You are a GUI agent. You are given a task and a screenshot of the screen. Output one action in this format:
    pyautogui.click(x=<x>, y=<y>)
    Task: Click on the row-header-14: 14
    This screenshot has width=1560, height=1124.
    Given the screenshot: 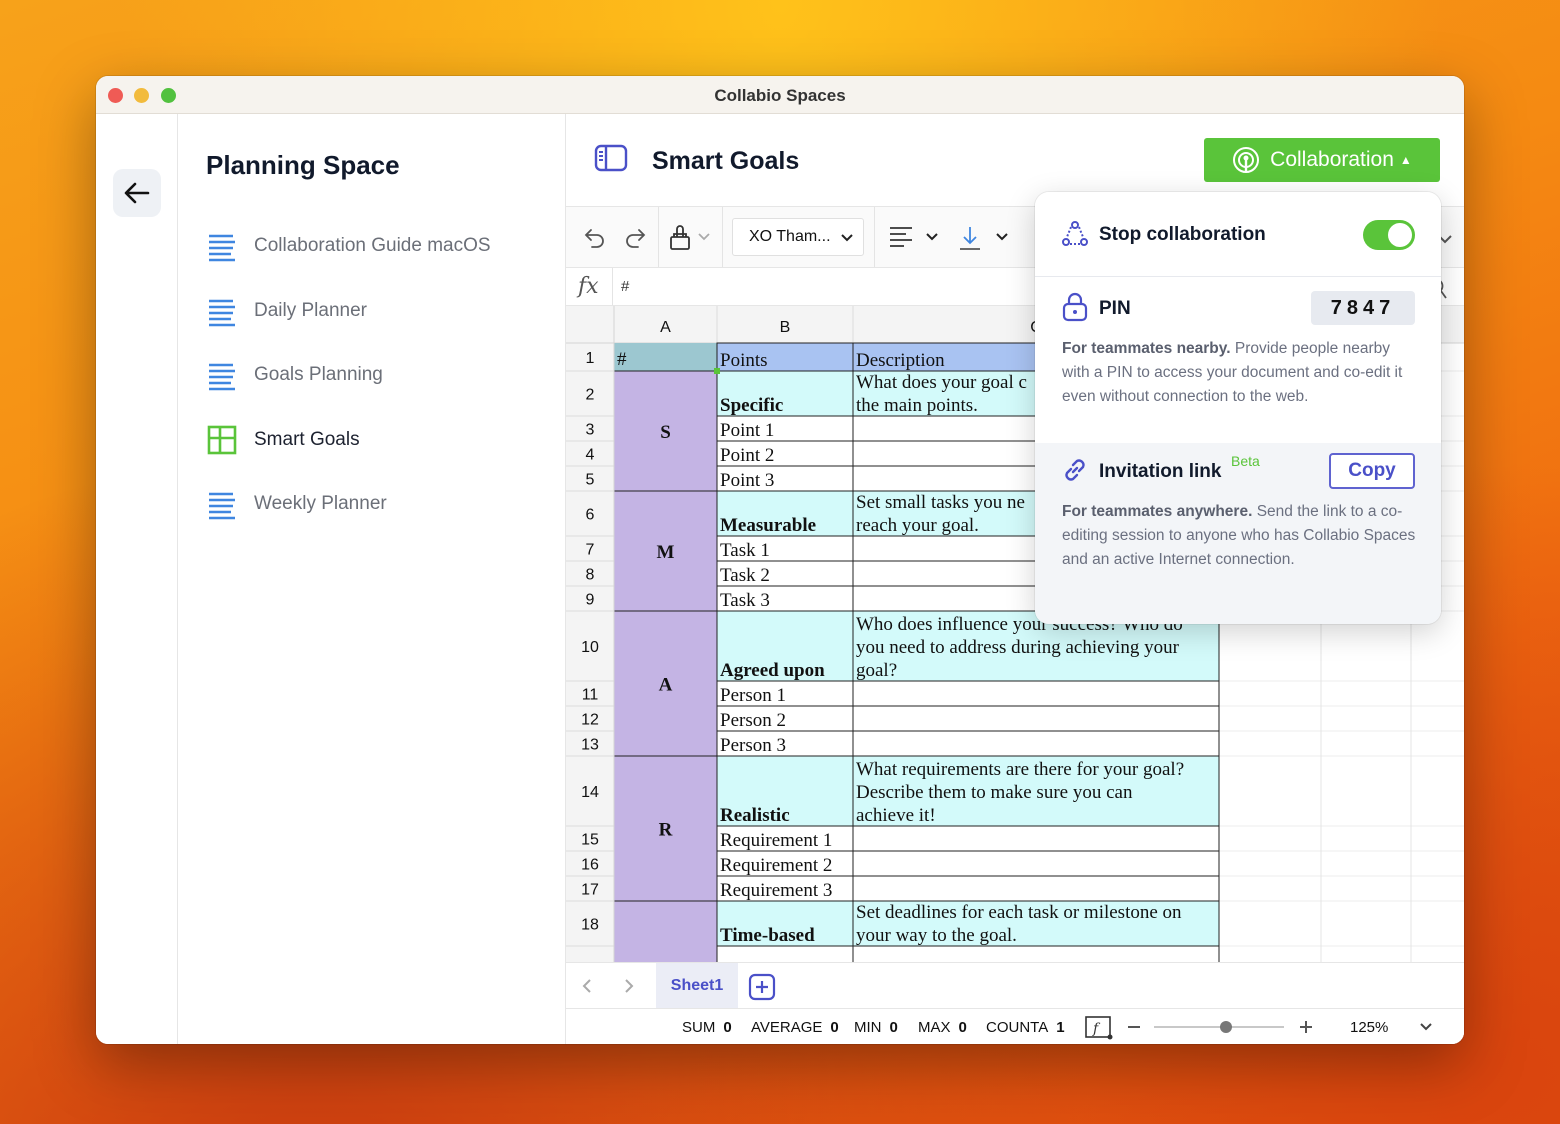 What is the action you would take?
    pyautogui.click(x=590, y=792)
    